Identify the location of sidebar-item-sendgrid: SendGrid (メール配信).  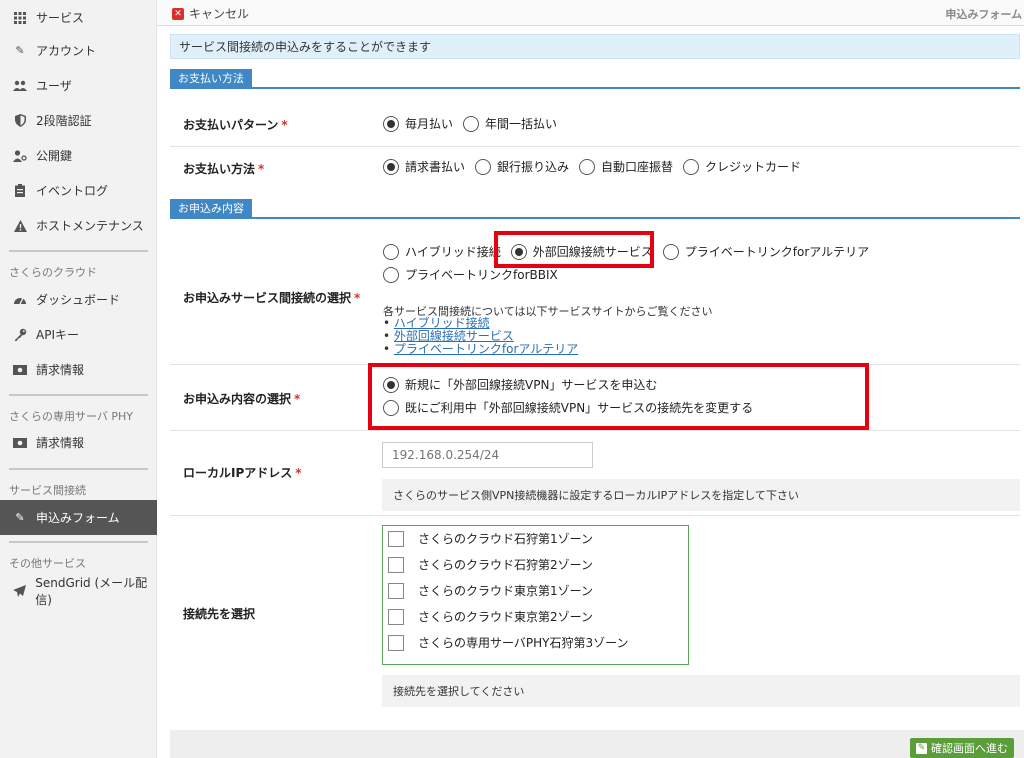
(78, 590).